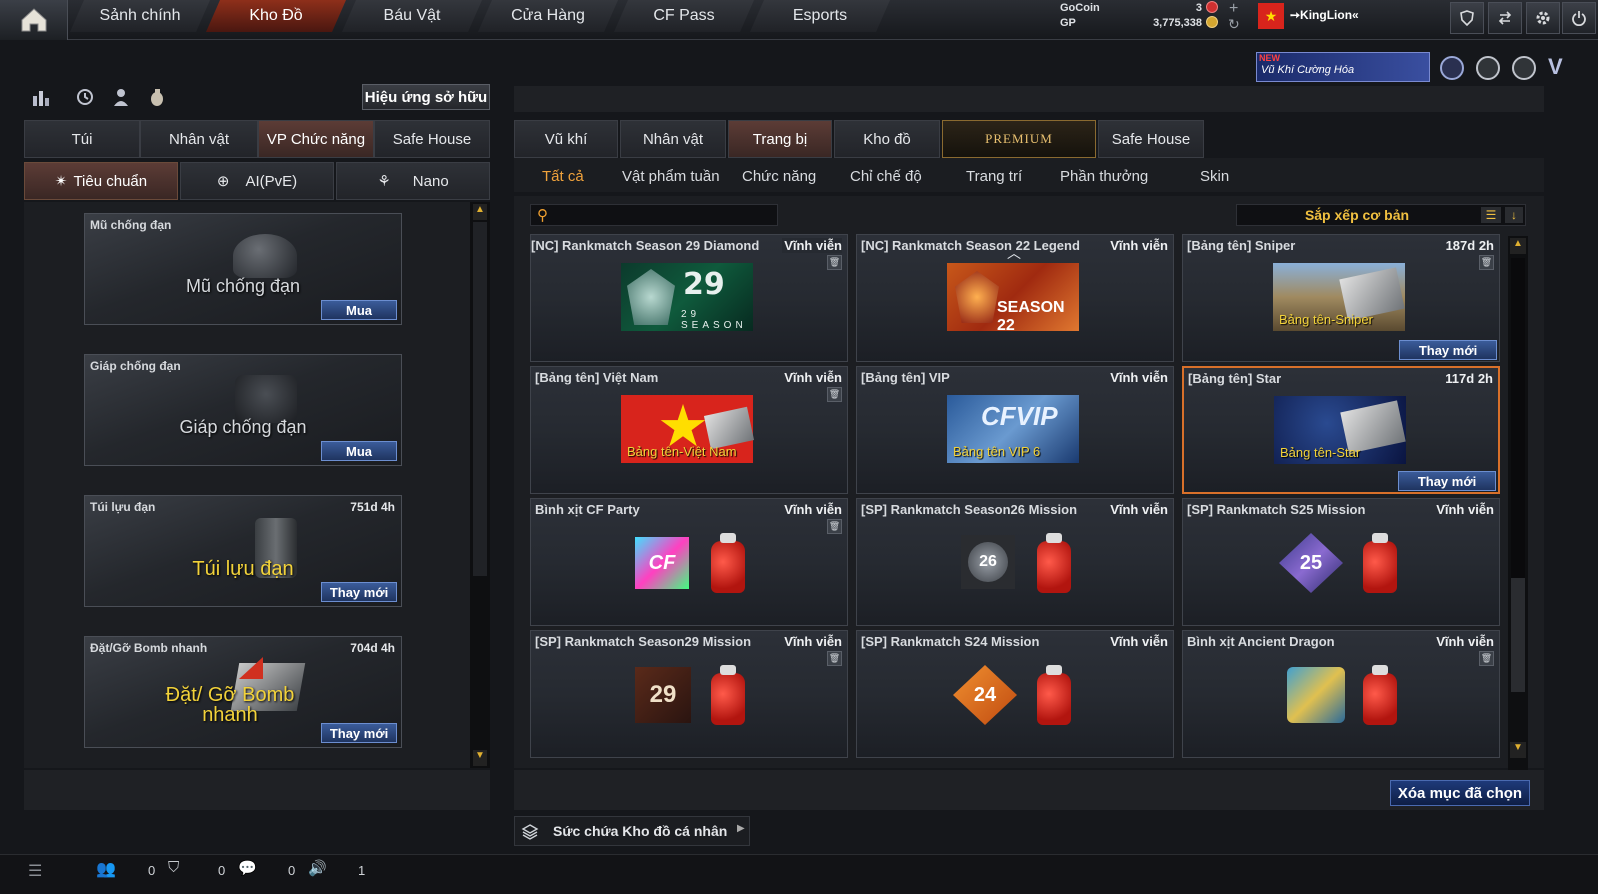  I want to click on home-icon, so click(34, 20).